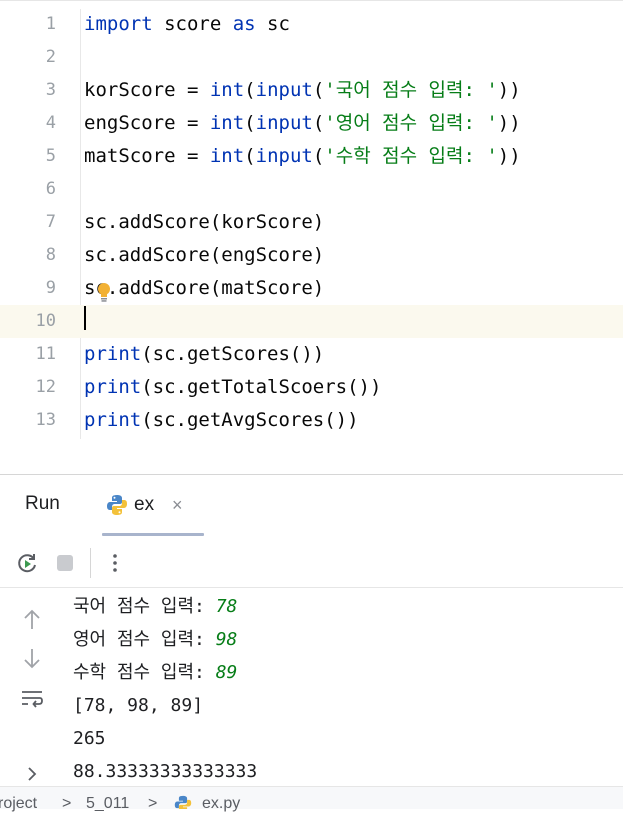 This screenshot has width=623, height=813. What do you see at coordinates (311, 507) in the screenshot?
I see `run-tab-bar: Run ex ×` at bounding box center [311, 507].